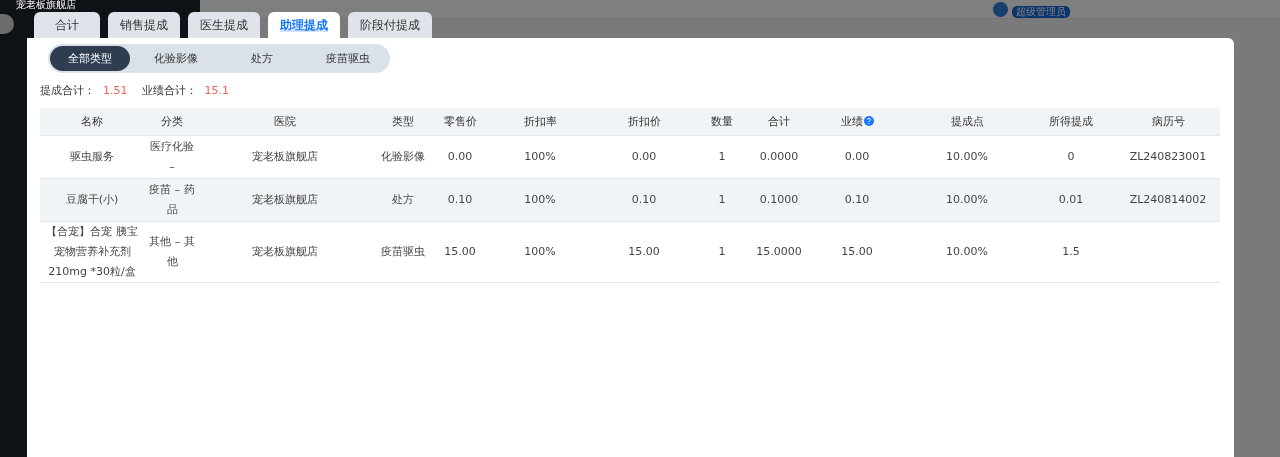  I want to click on table-cell: 15.0000, so click(779, 251).